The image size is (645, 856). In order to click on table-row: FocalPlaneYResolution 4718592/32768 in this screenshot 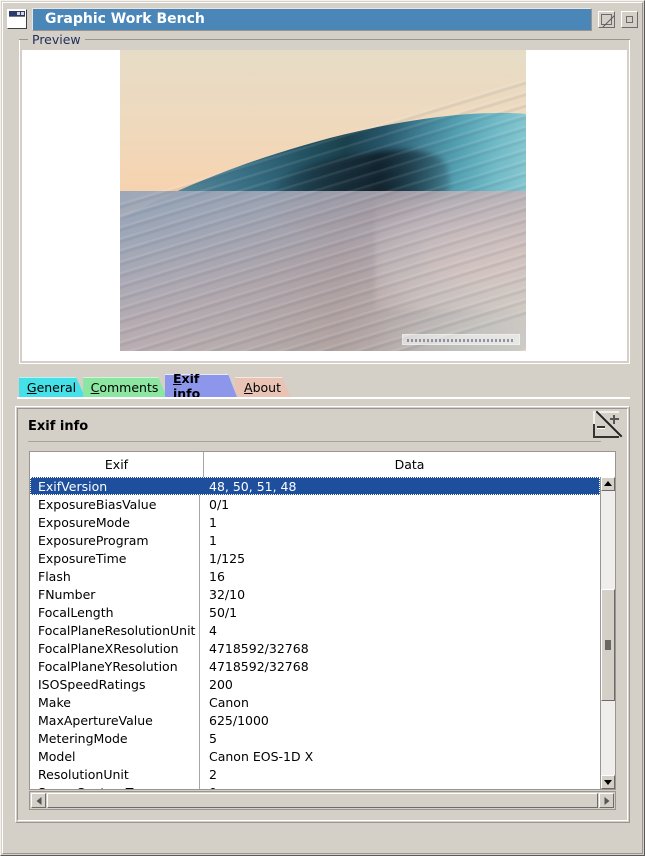, I will do `click(315, 666)`.